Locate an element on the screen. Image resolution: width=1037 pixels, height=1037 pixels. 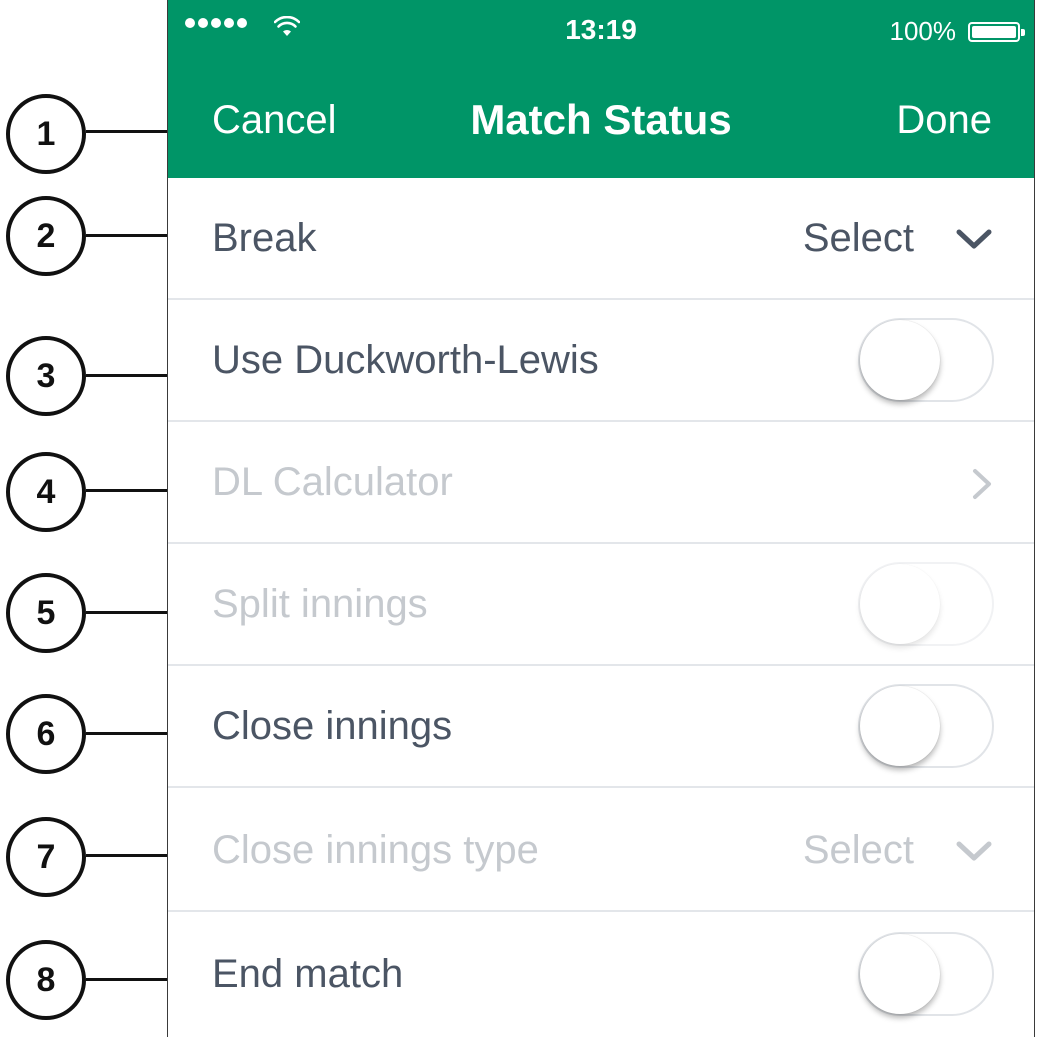
callout-badge: 3 is located at coordinates (46, 376).